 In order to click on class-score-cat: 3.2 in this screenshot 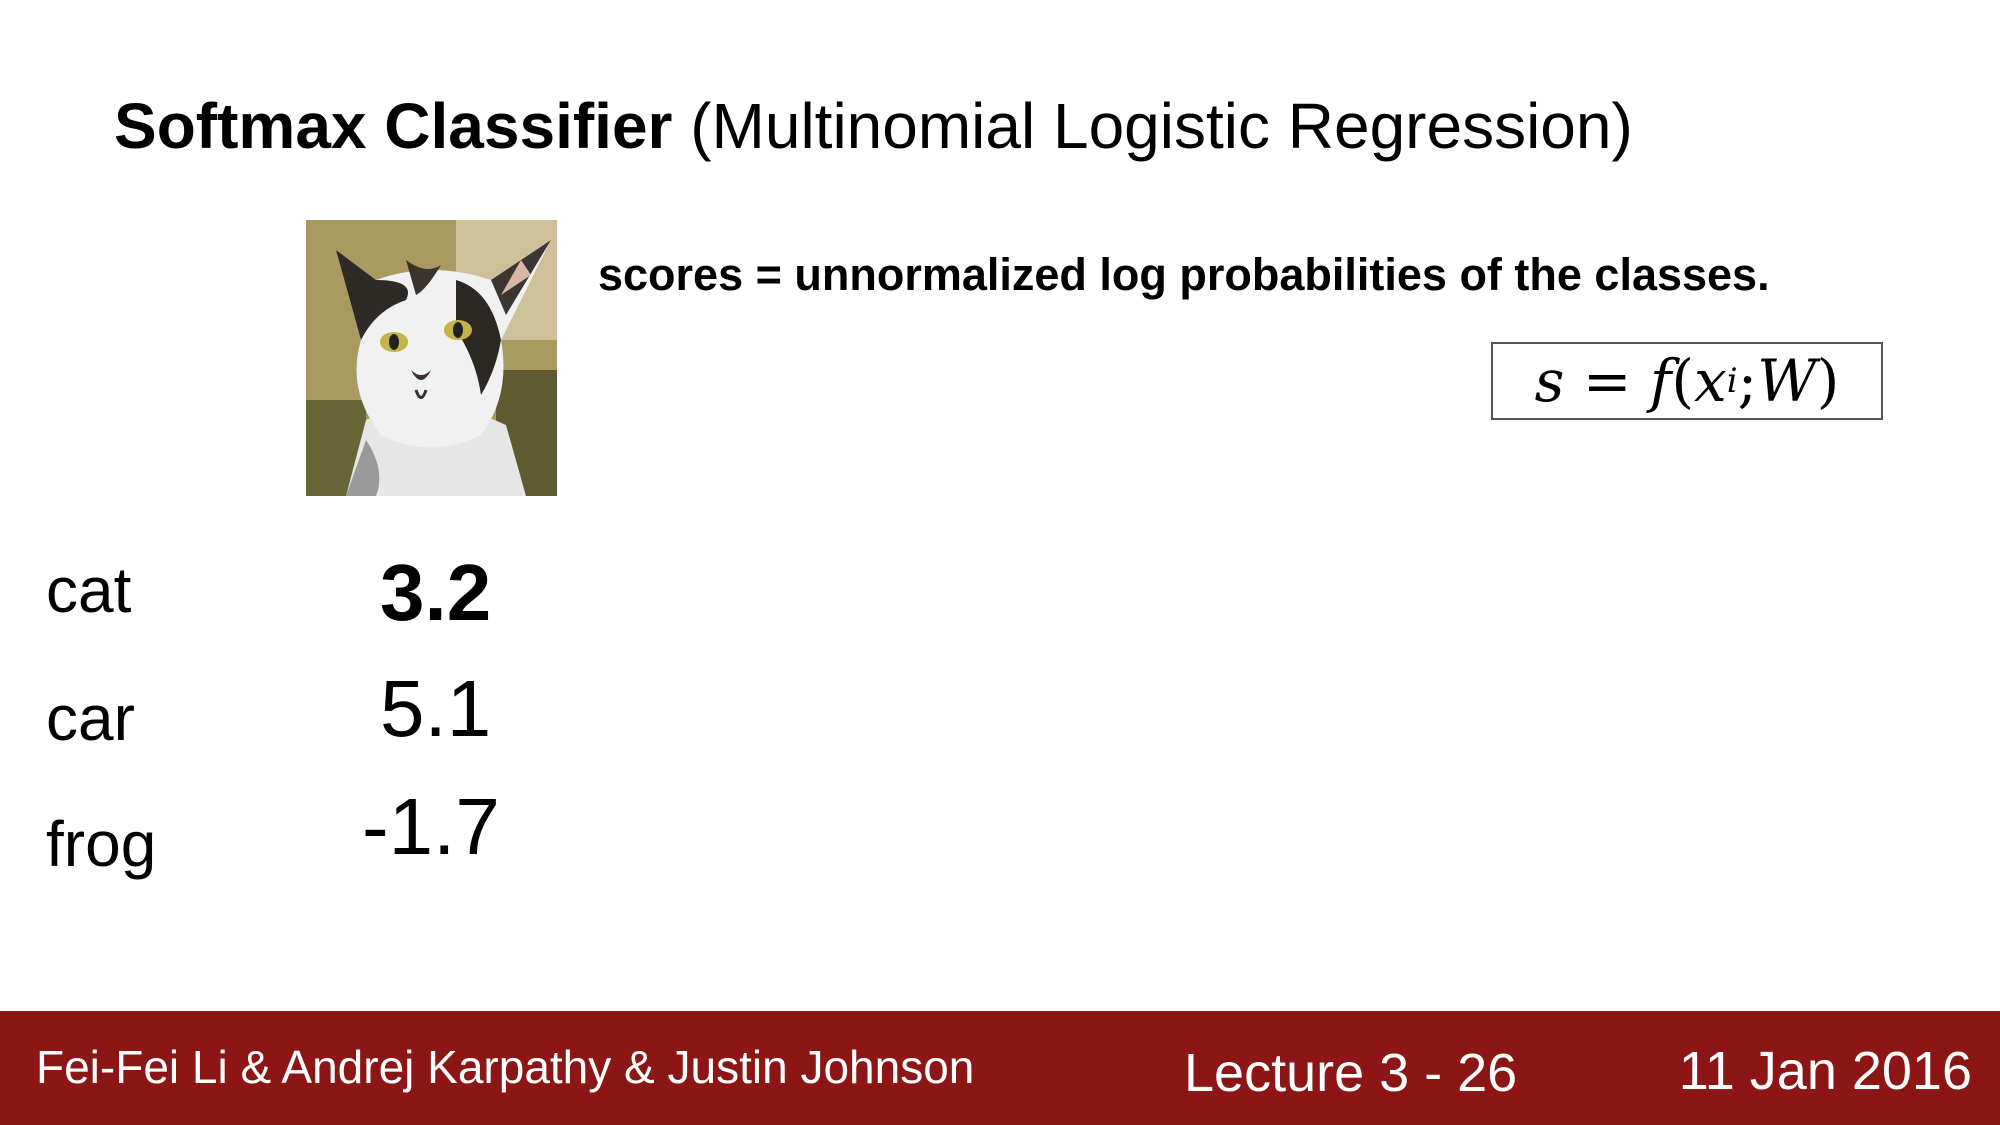, I will do `click(436, 592)`.